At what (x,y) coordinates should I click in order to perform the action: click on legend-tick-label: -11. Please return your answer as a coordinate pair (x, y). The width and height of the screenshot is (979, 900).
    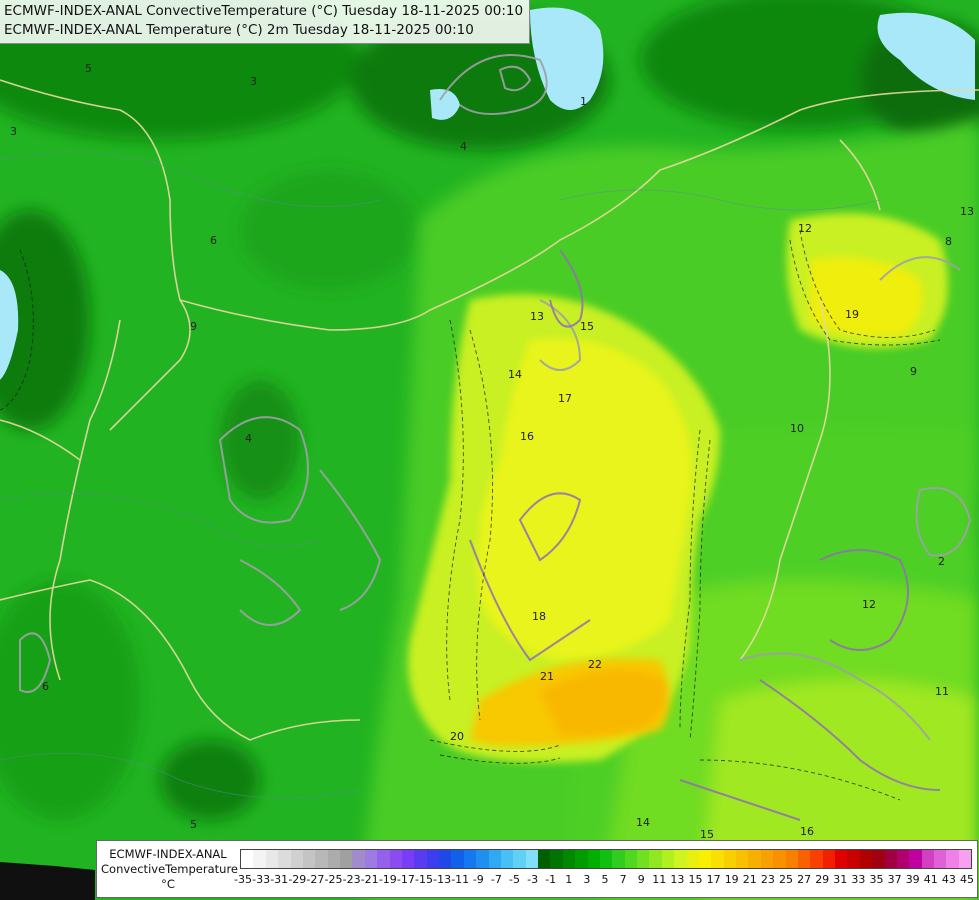
    Looking at the image, I should click on (460, 879).